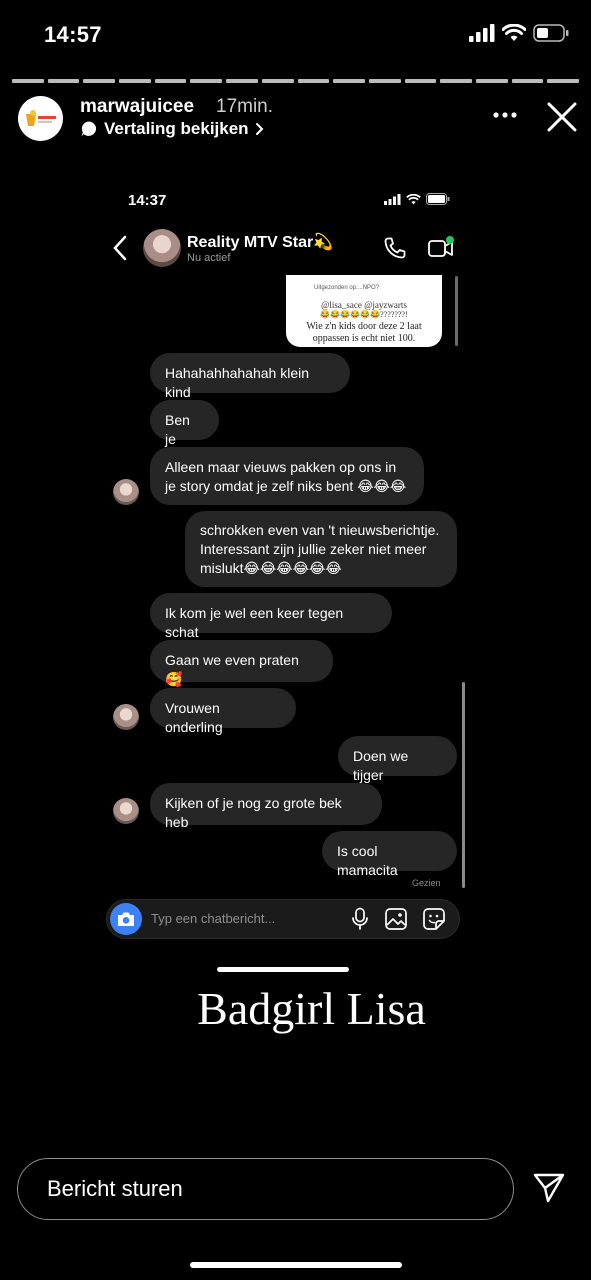 This screenshot has width=591, height=1280. I want to click on gallery-icon, so click(396, 919).